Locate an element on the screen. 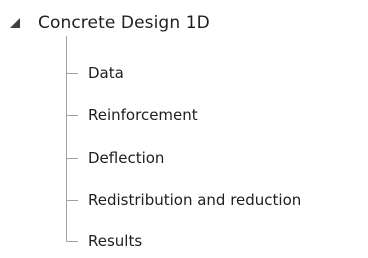 The height and width of the screenshot is (258, 368). tree-item-label: Redistribution and reduction is located at coordinates (195, 200).